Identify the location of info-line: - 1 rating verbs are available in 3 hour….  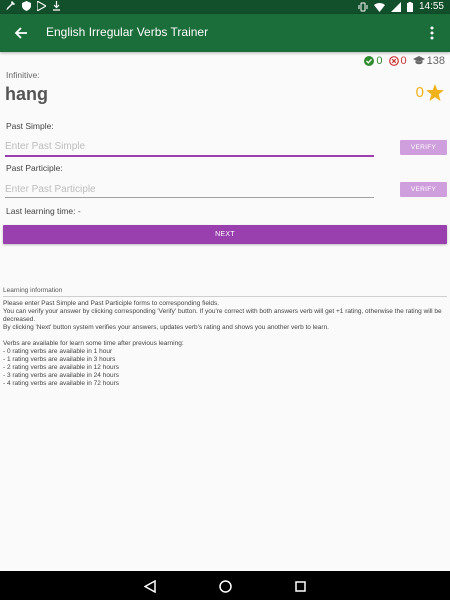
(59, 359).